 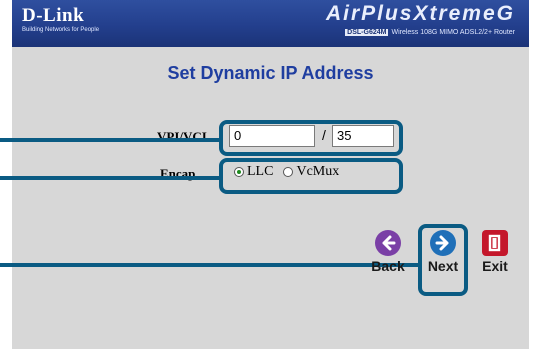 I want to click on vpi-vci-label: VPI/VCI, so click(x=182, y=136).